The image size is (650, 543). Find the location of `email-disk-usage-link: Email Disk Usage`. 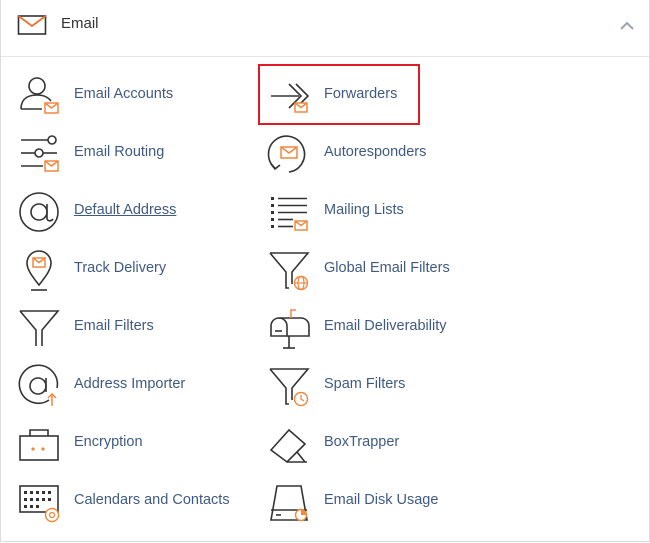

email-disk-usage-link: Email Disk Usage is located at coordinates (387, 504).